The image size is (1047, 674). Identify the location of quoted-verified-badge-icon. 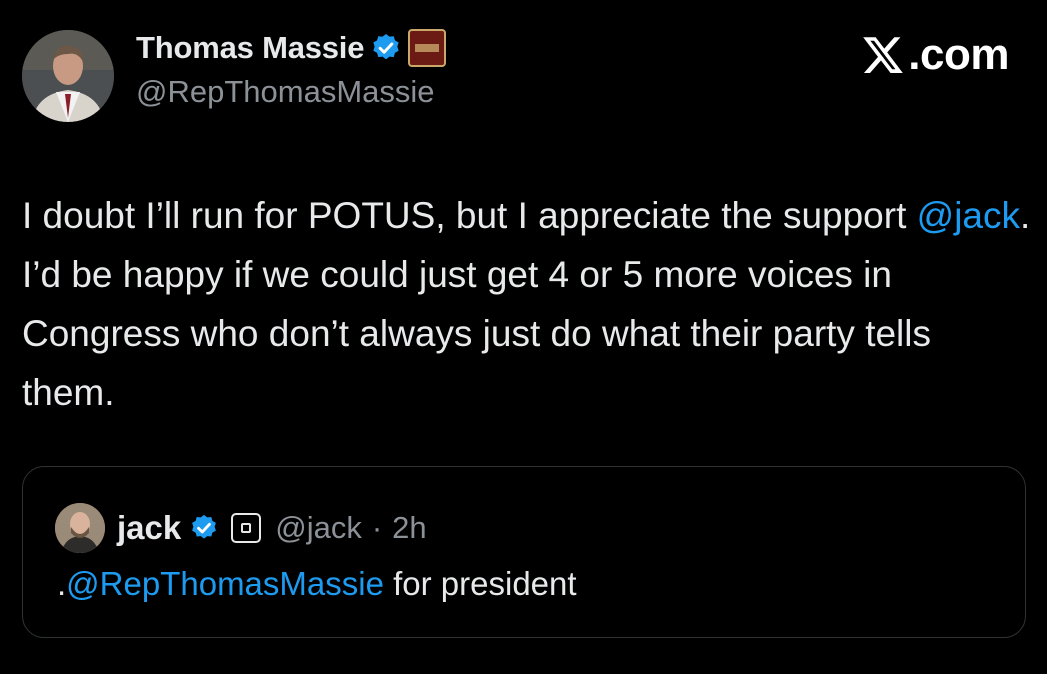
(204, 526).